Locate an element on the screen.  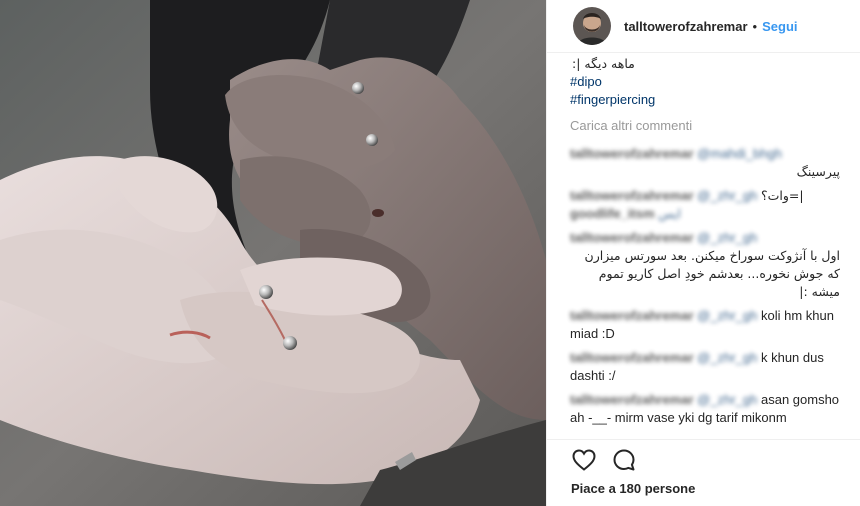
post-header: talltowerofzahremar • Segui is located at coordinates (703, 26).